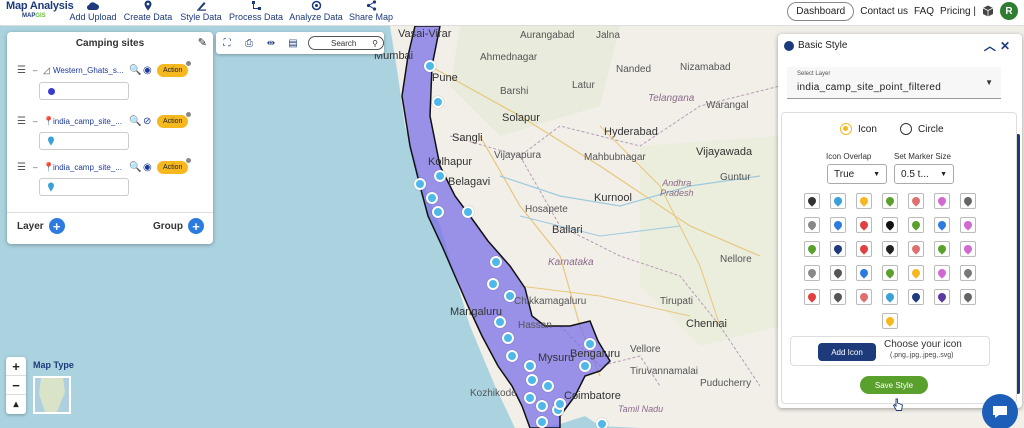 Image resolution: width=1024 pixels, height=428 pixels. Describe the element at coordinates (846, 129) in the screenshot. I see `radio-button-checked` at that location.